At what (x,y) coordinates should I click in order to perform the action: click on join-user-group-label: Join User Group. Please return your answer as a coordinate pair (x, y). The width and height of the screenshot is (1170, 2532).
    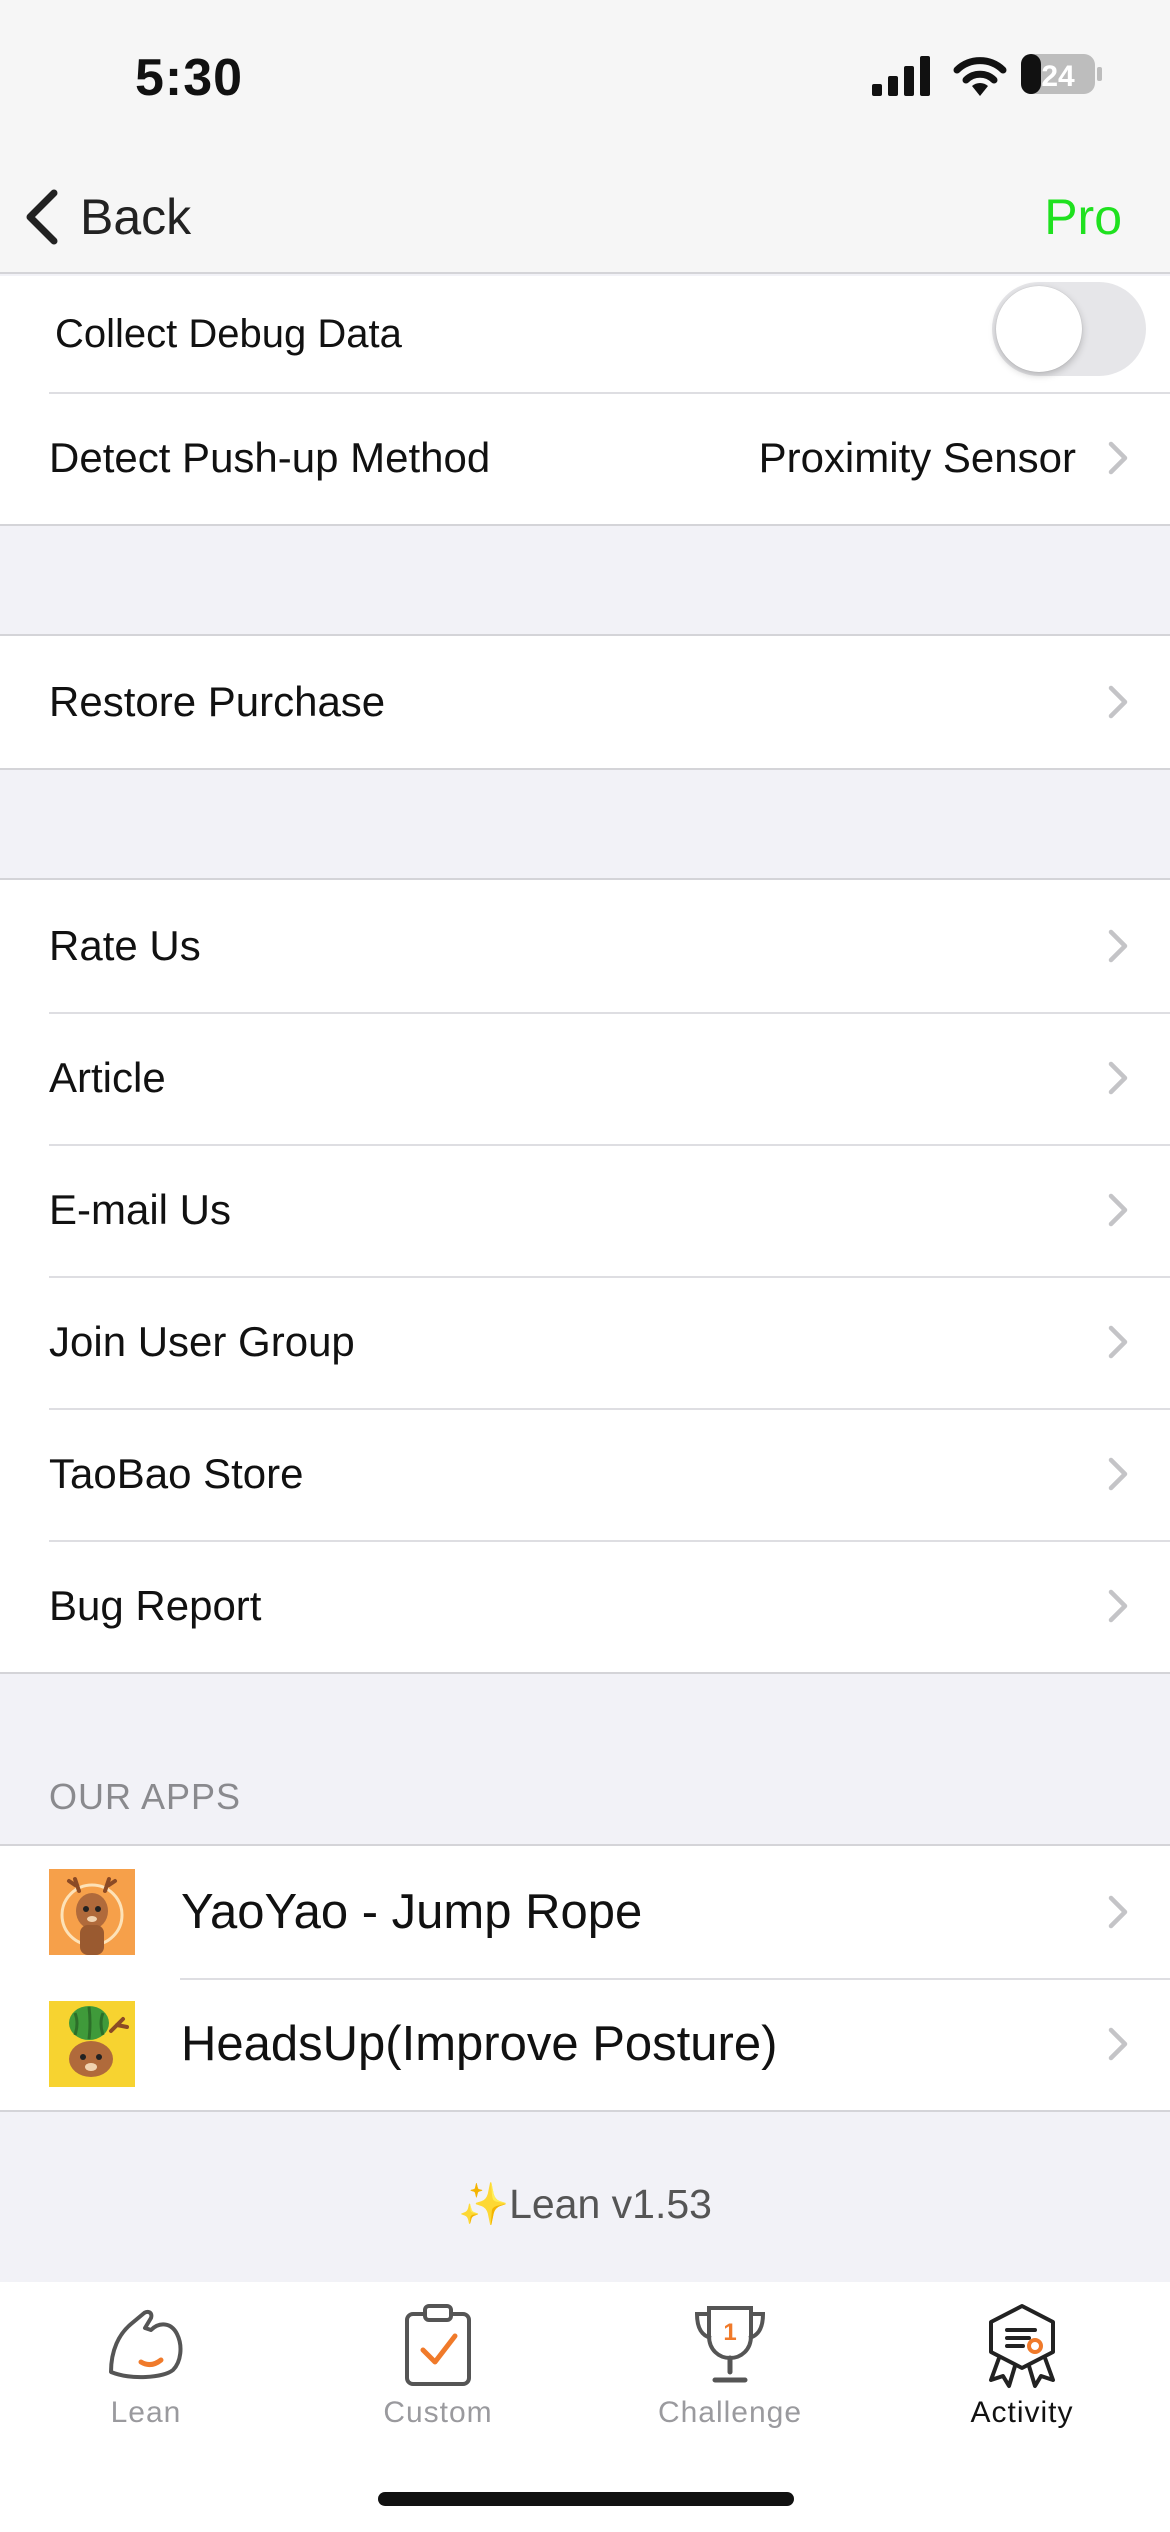
    Looking at the image, I should click on (202, 1341).